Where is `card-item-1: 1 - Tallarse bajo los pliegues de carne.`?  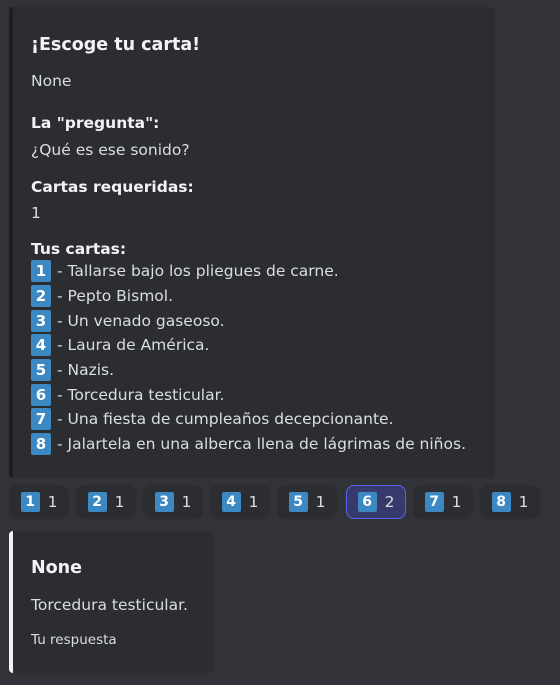
card-item-1: 1 - Tallarse bajo los pliegues de carne. is located at coordinates (248, 271).